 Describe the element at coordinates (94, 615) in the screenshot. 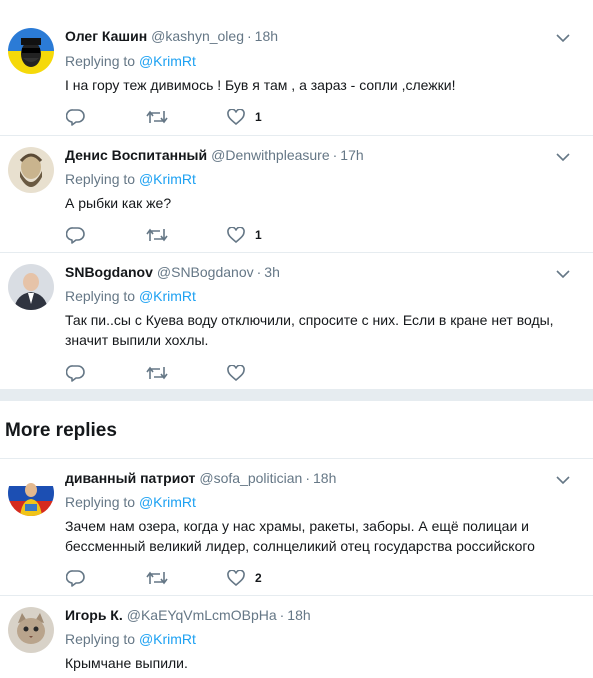

I see `author-name: Игорь К.` at that location.